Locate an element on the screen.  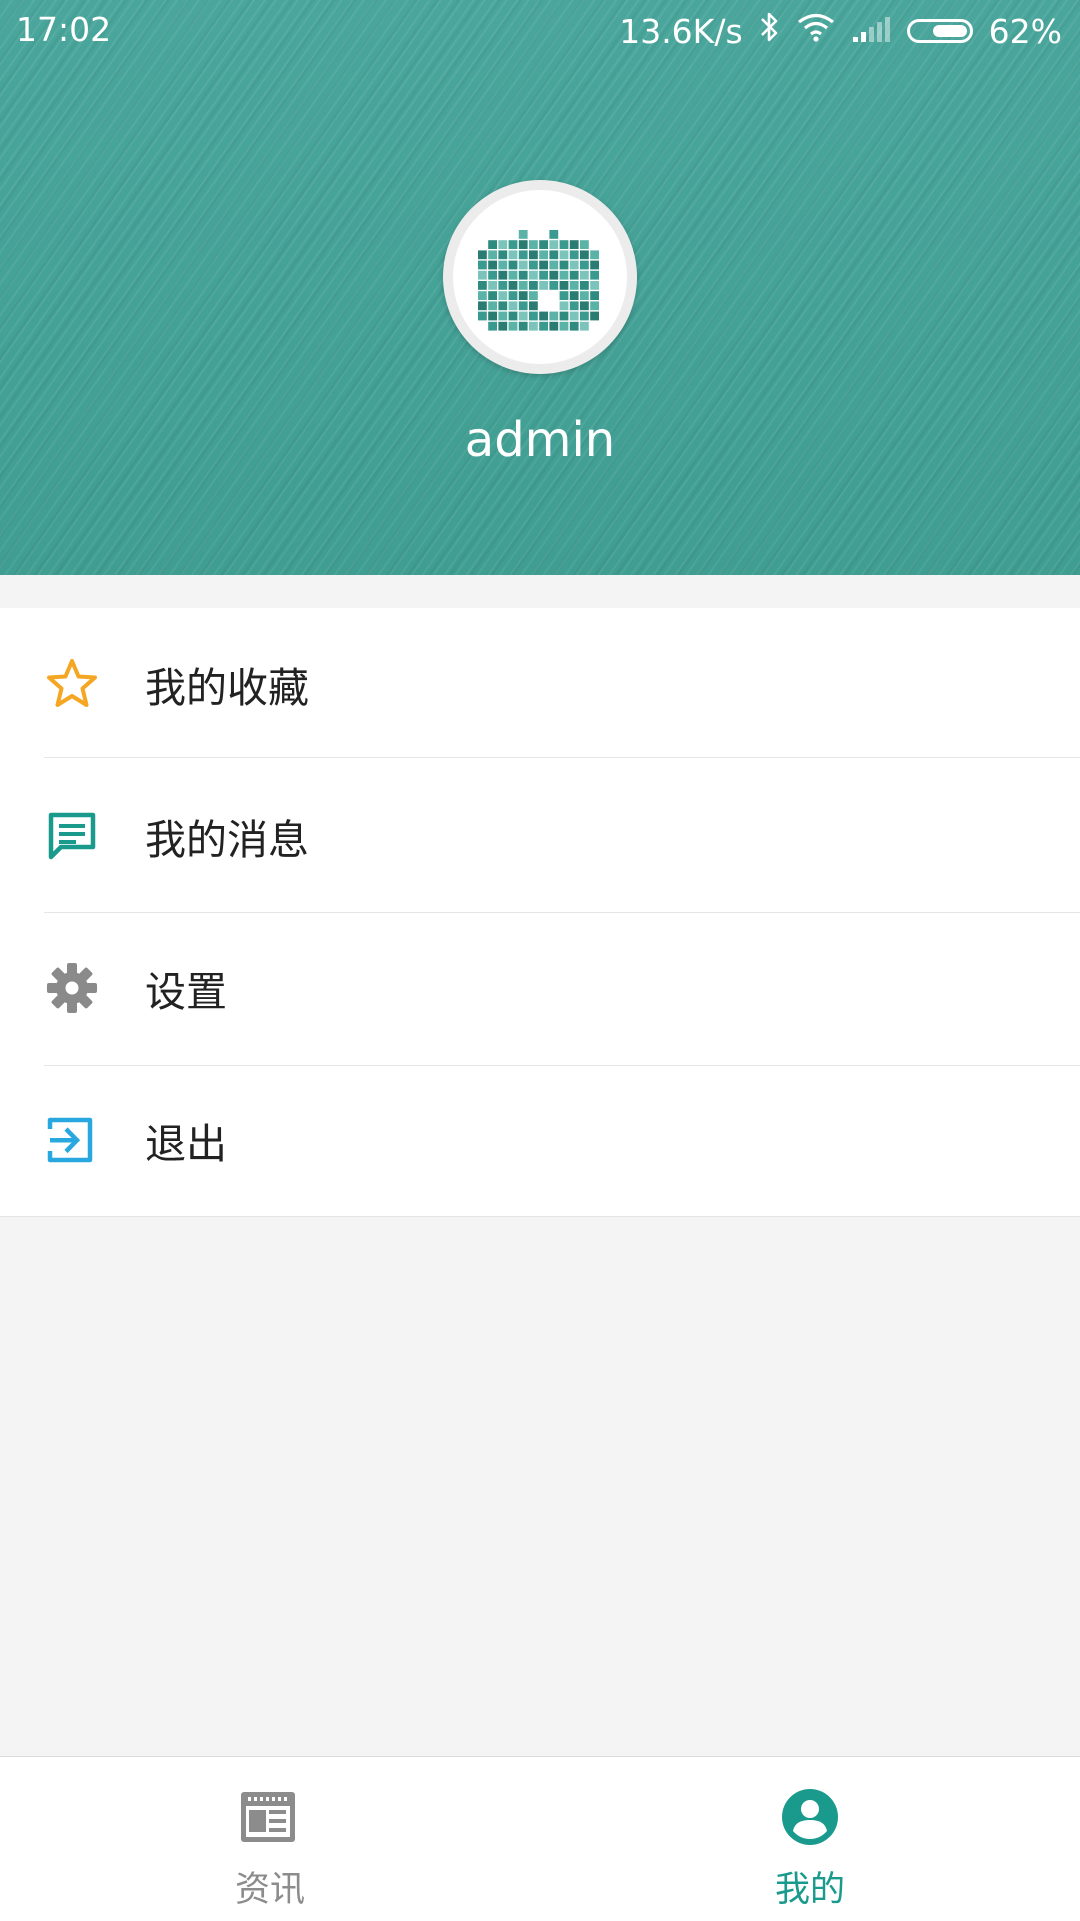
menu-item-messages: 我的消息 is located at coordinates (540, 836).